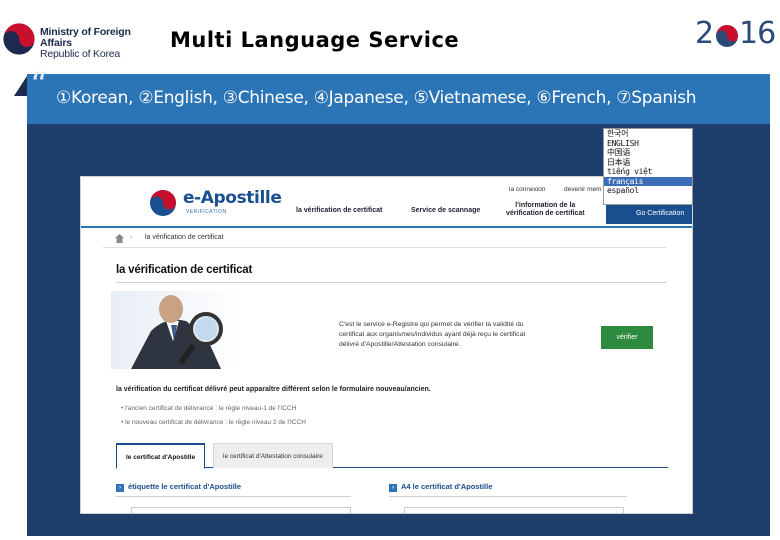 The height and width of the screenshot is (540, 780). What do you see at coordinates (184, 237) in the screenshot?
I see `breadcrumb-current: la vérification de certificat` at bounding box center [184, 237].